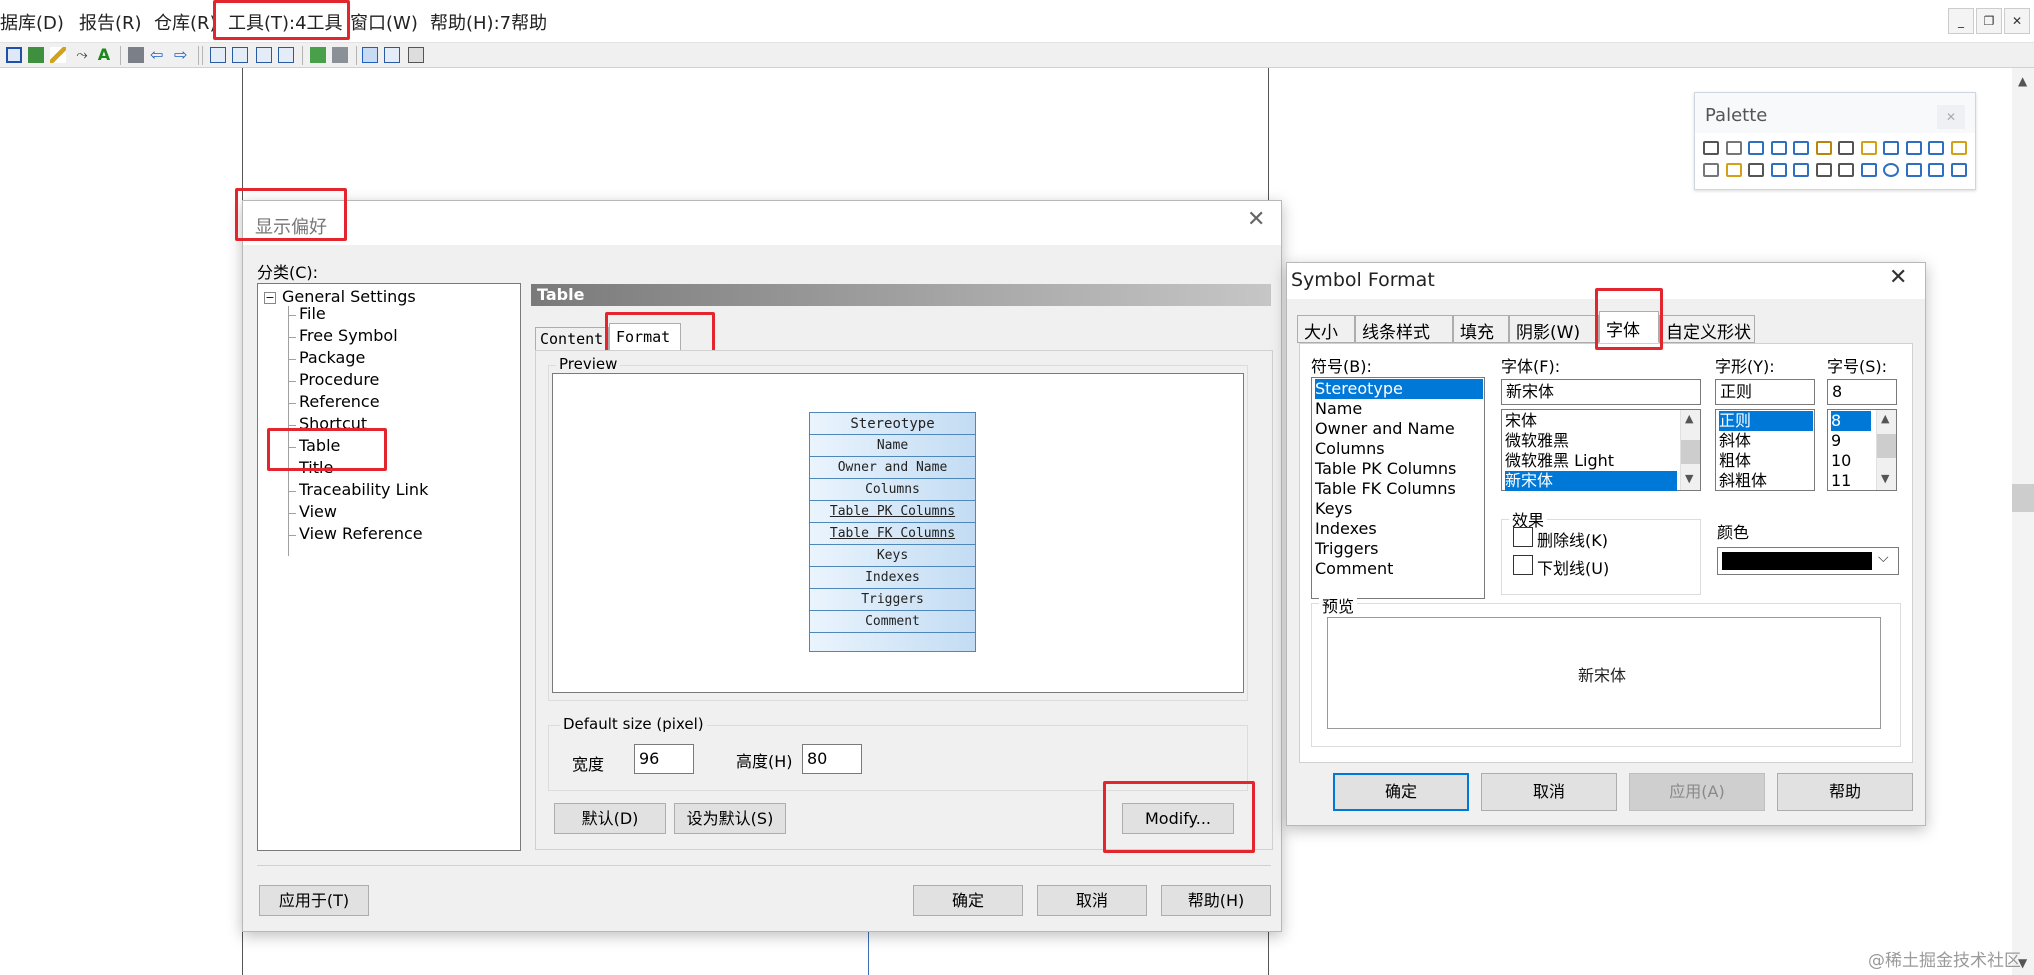 This screenshot has height=975, width=2034. What do you see at coordinates (1823, 148) in the screenshot?
I see `properties-icon` at bounding box center [1823, 148].